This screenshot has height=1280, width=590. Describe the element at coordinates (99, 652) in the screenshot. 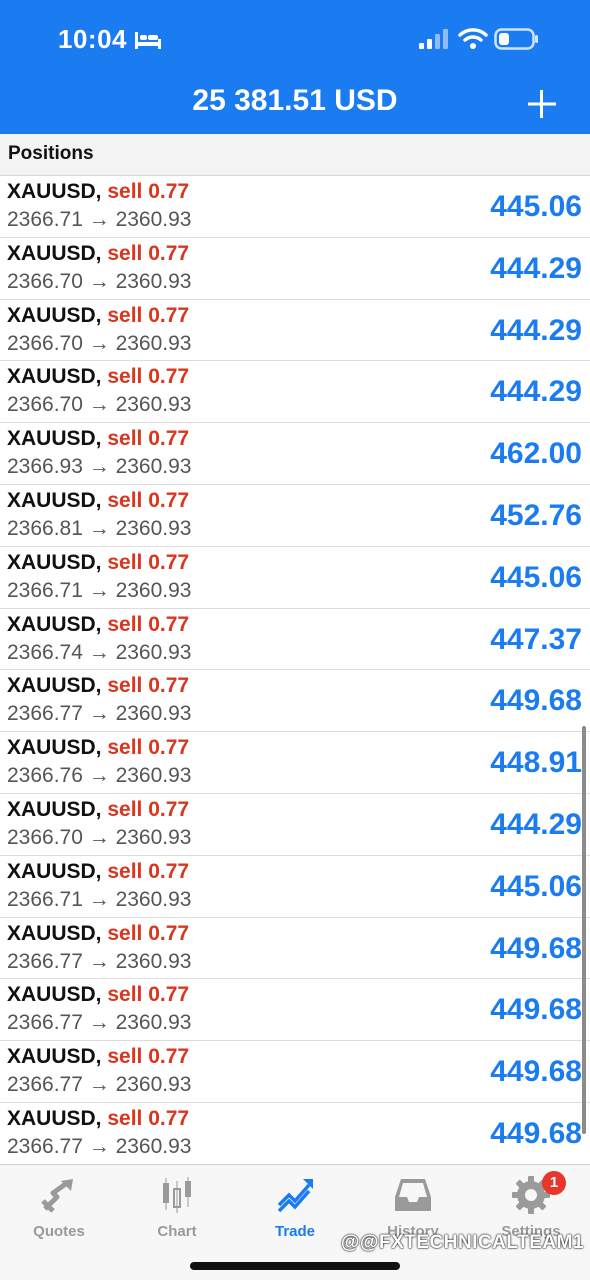

I see `position-prices: 2366.74 → 2360.93` at that location.